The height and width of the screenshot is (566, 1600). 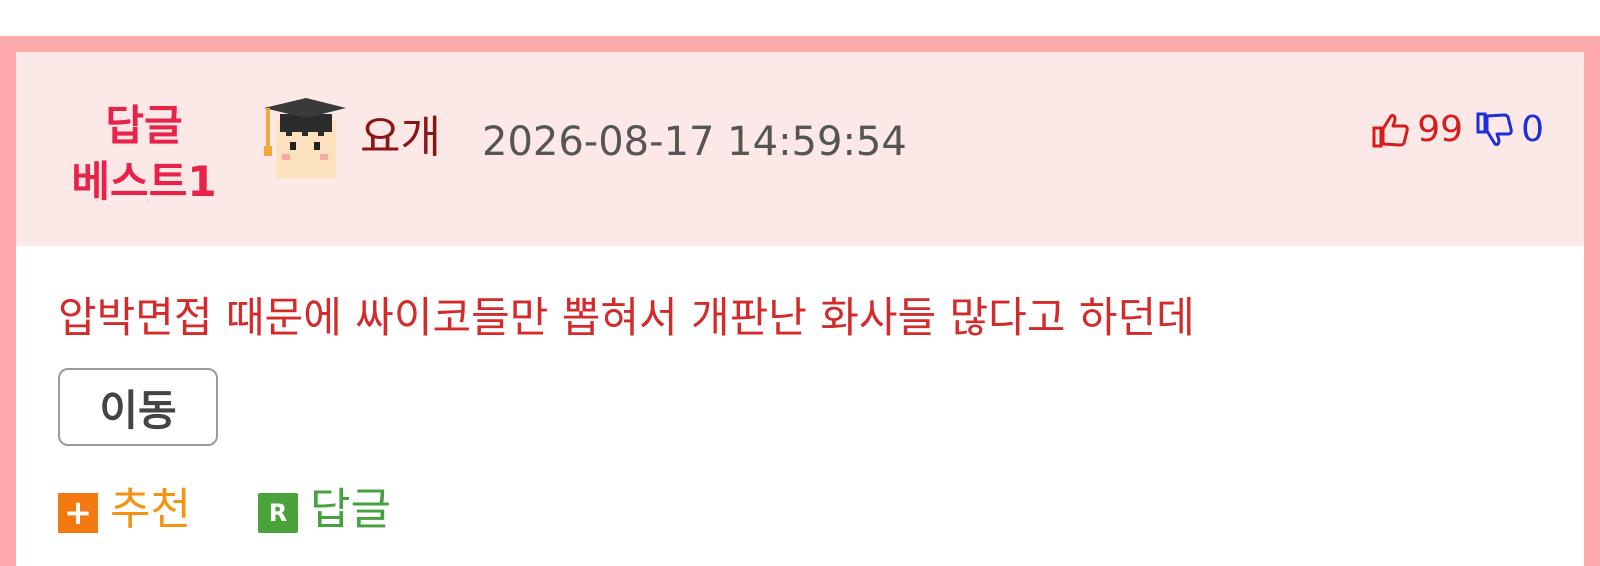 I want to click on vote-counts: 99 0, so click(x=1457, y=130).